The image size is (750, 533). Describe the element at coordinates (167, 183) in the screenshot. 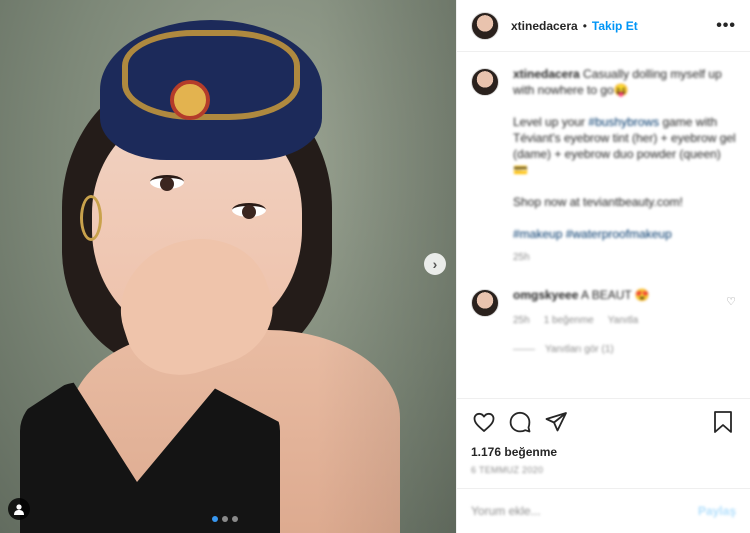

I see `photo-eye-left` at that location.